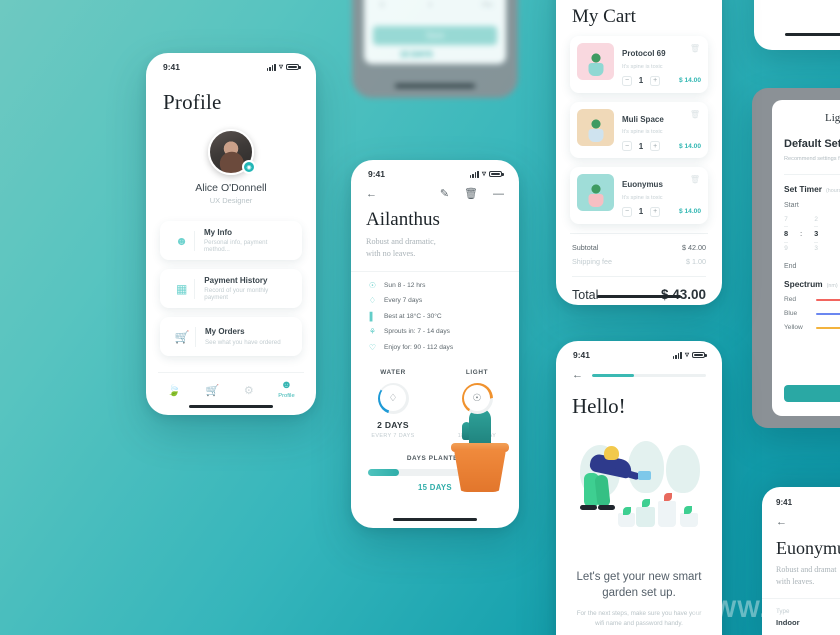 The width and height of the screenshot is (840, 635). What do you see at coordinates (812, 299) in the screenshot?
I see `slider-red: Red` at bounding box center [812, 299].